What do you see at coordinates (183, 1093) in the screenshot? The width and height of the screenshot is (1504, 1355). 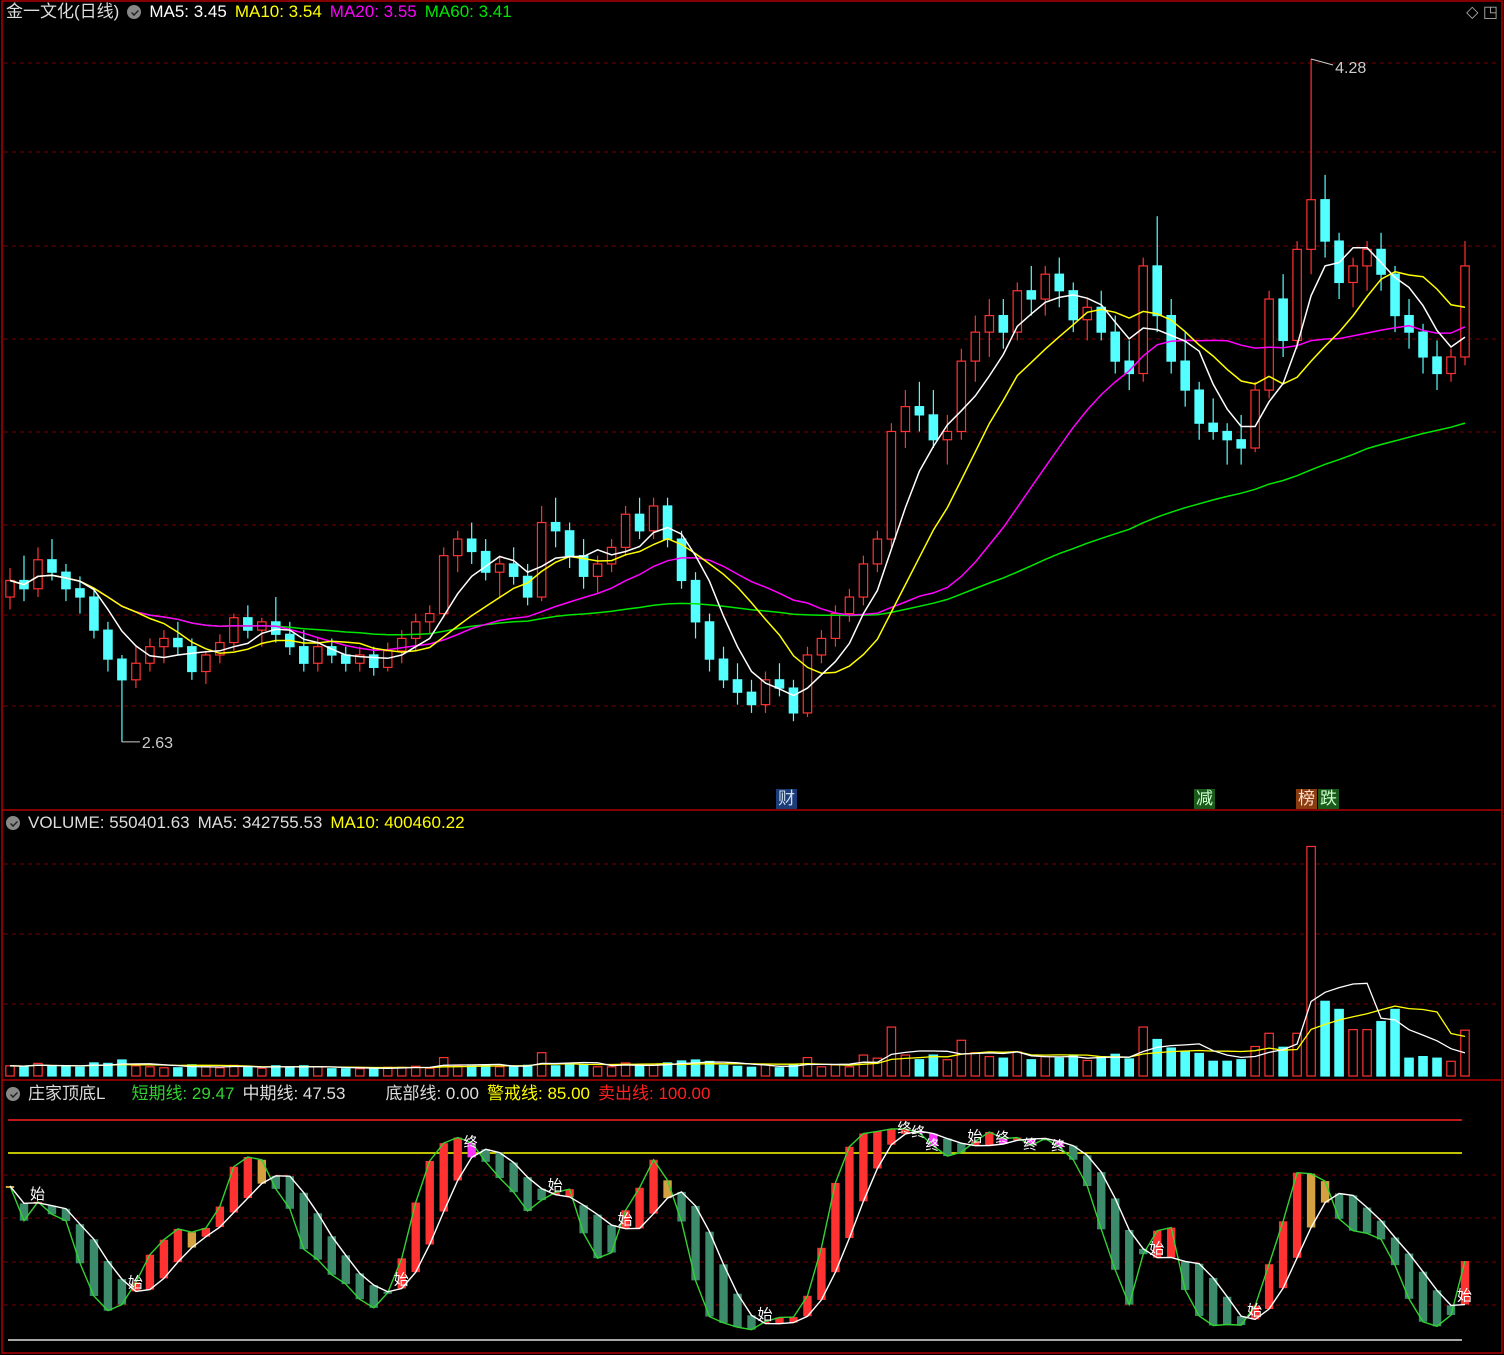 I see `short-line-label: 短期线: 29.47` at bounding box center [183, 1093].